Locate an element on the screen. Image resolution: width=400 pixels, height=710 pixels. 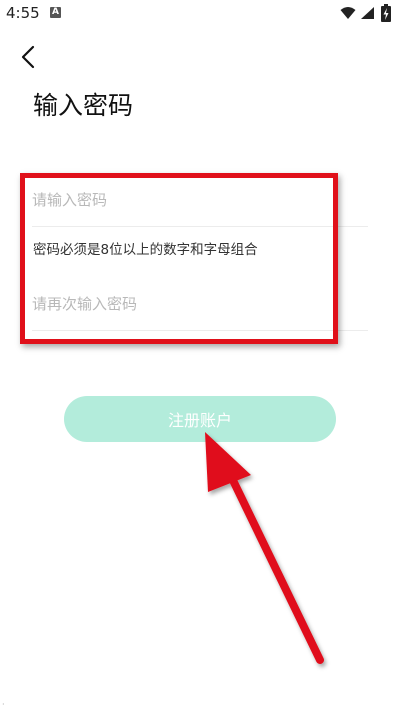
signal-icon is located at coordinates (367, 13).